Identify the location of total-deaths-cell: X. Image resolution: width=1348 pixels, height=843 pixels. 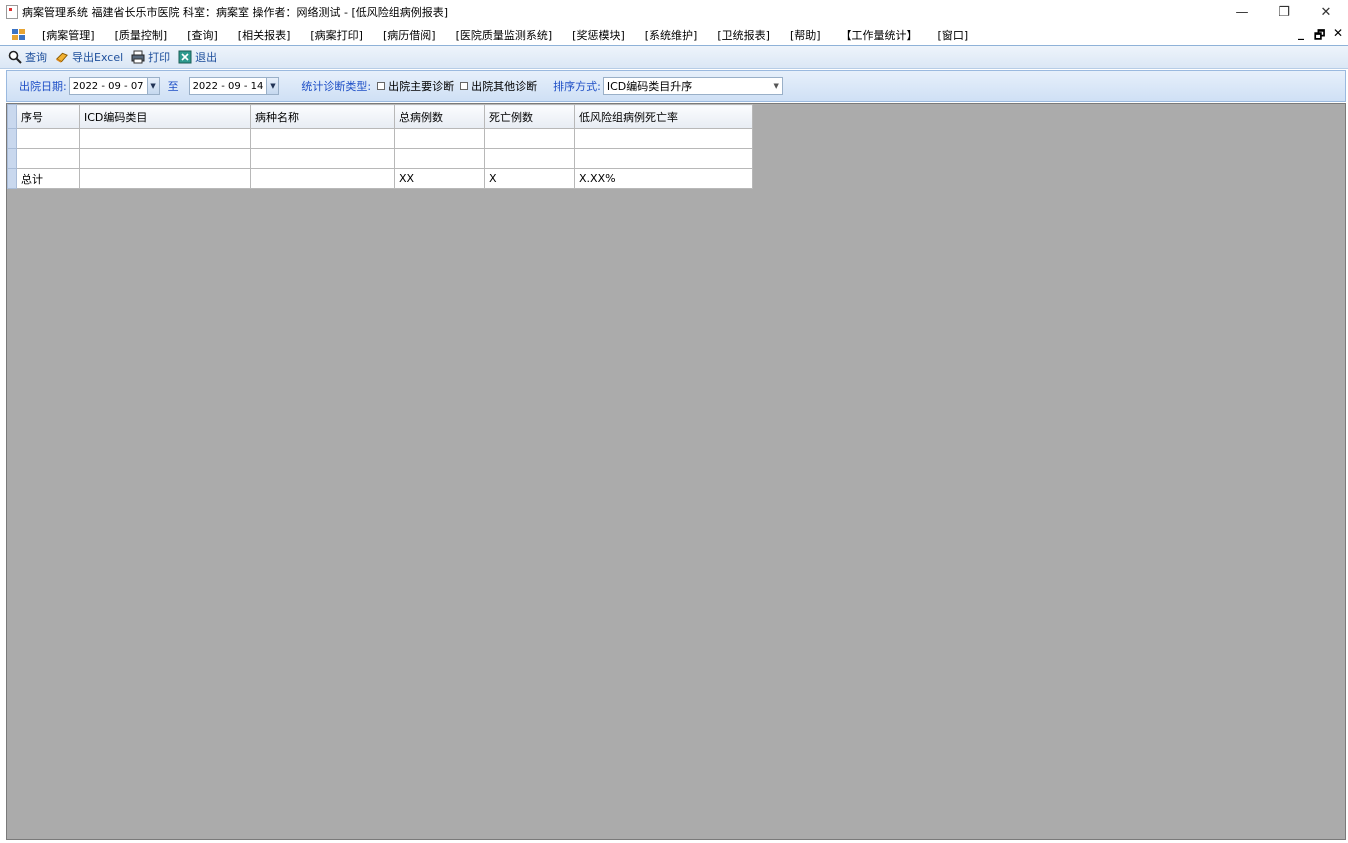
(529, 178).